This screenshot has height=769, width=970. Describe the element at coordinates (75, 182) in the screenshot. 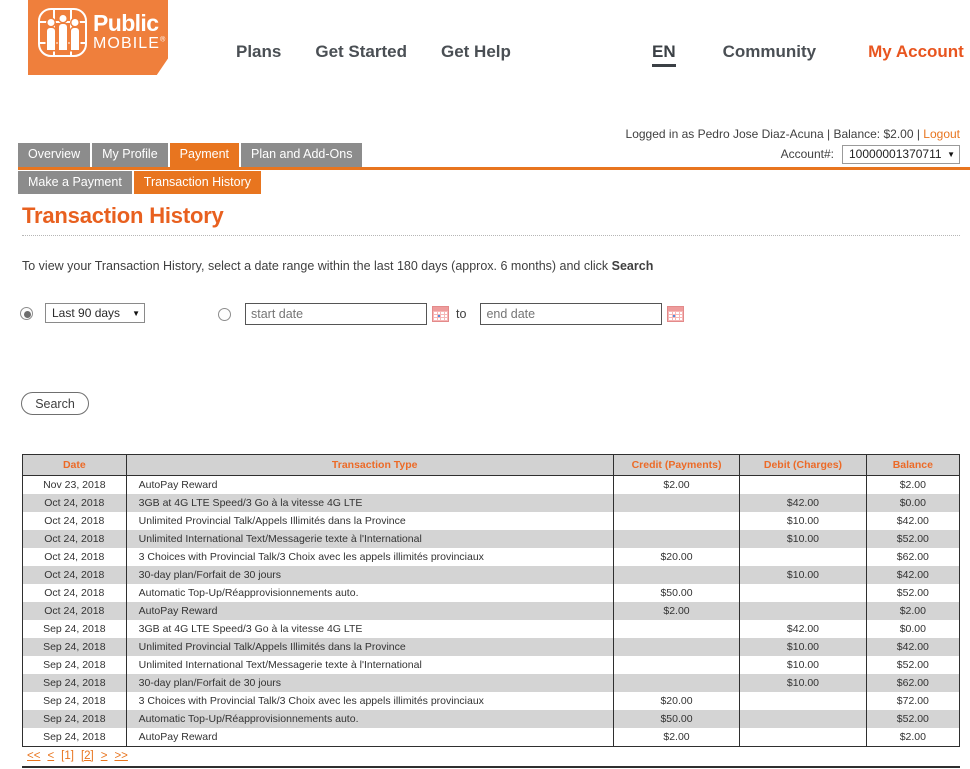

I see `tab-make-a-payment: Make a Payment` at that location.